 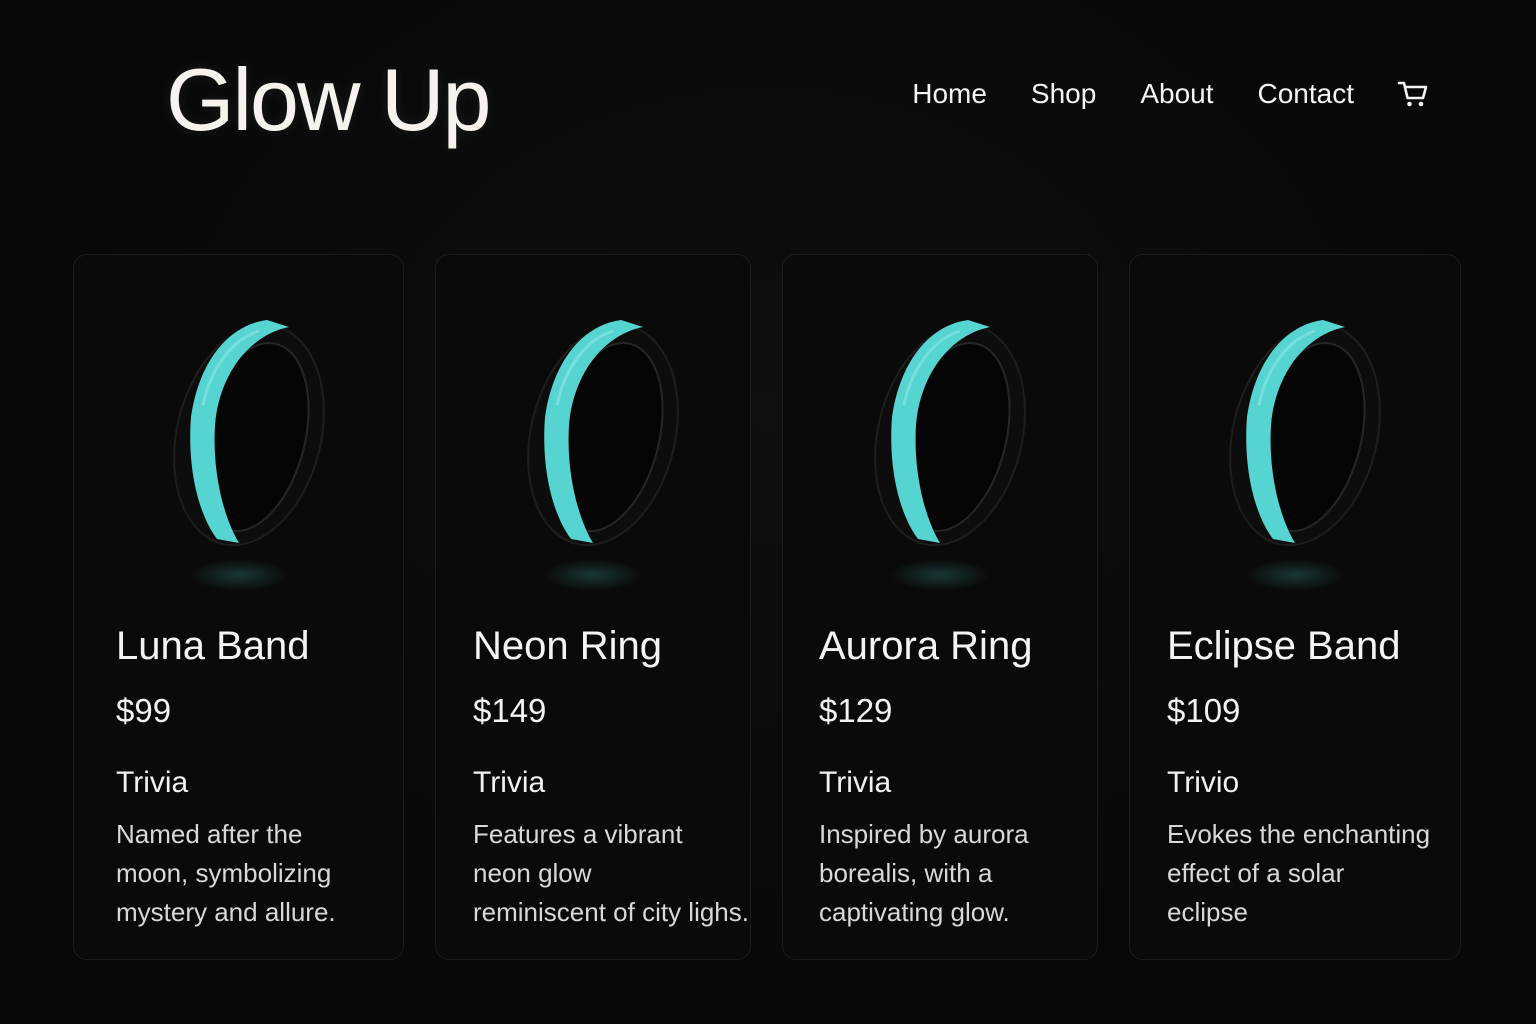 I want to click on desc-line: borealis, with a, so click(x=906, y=873).